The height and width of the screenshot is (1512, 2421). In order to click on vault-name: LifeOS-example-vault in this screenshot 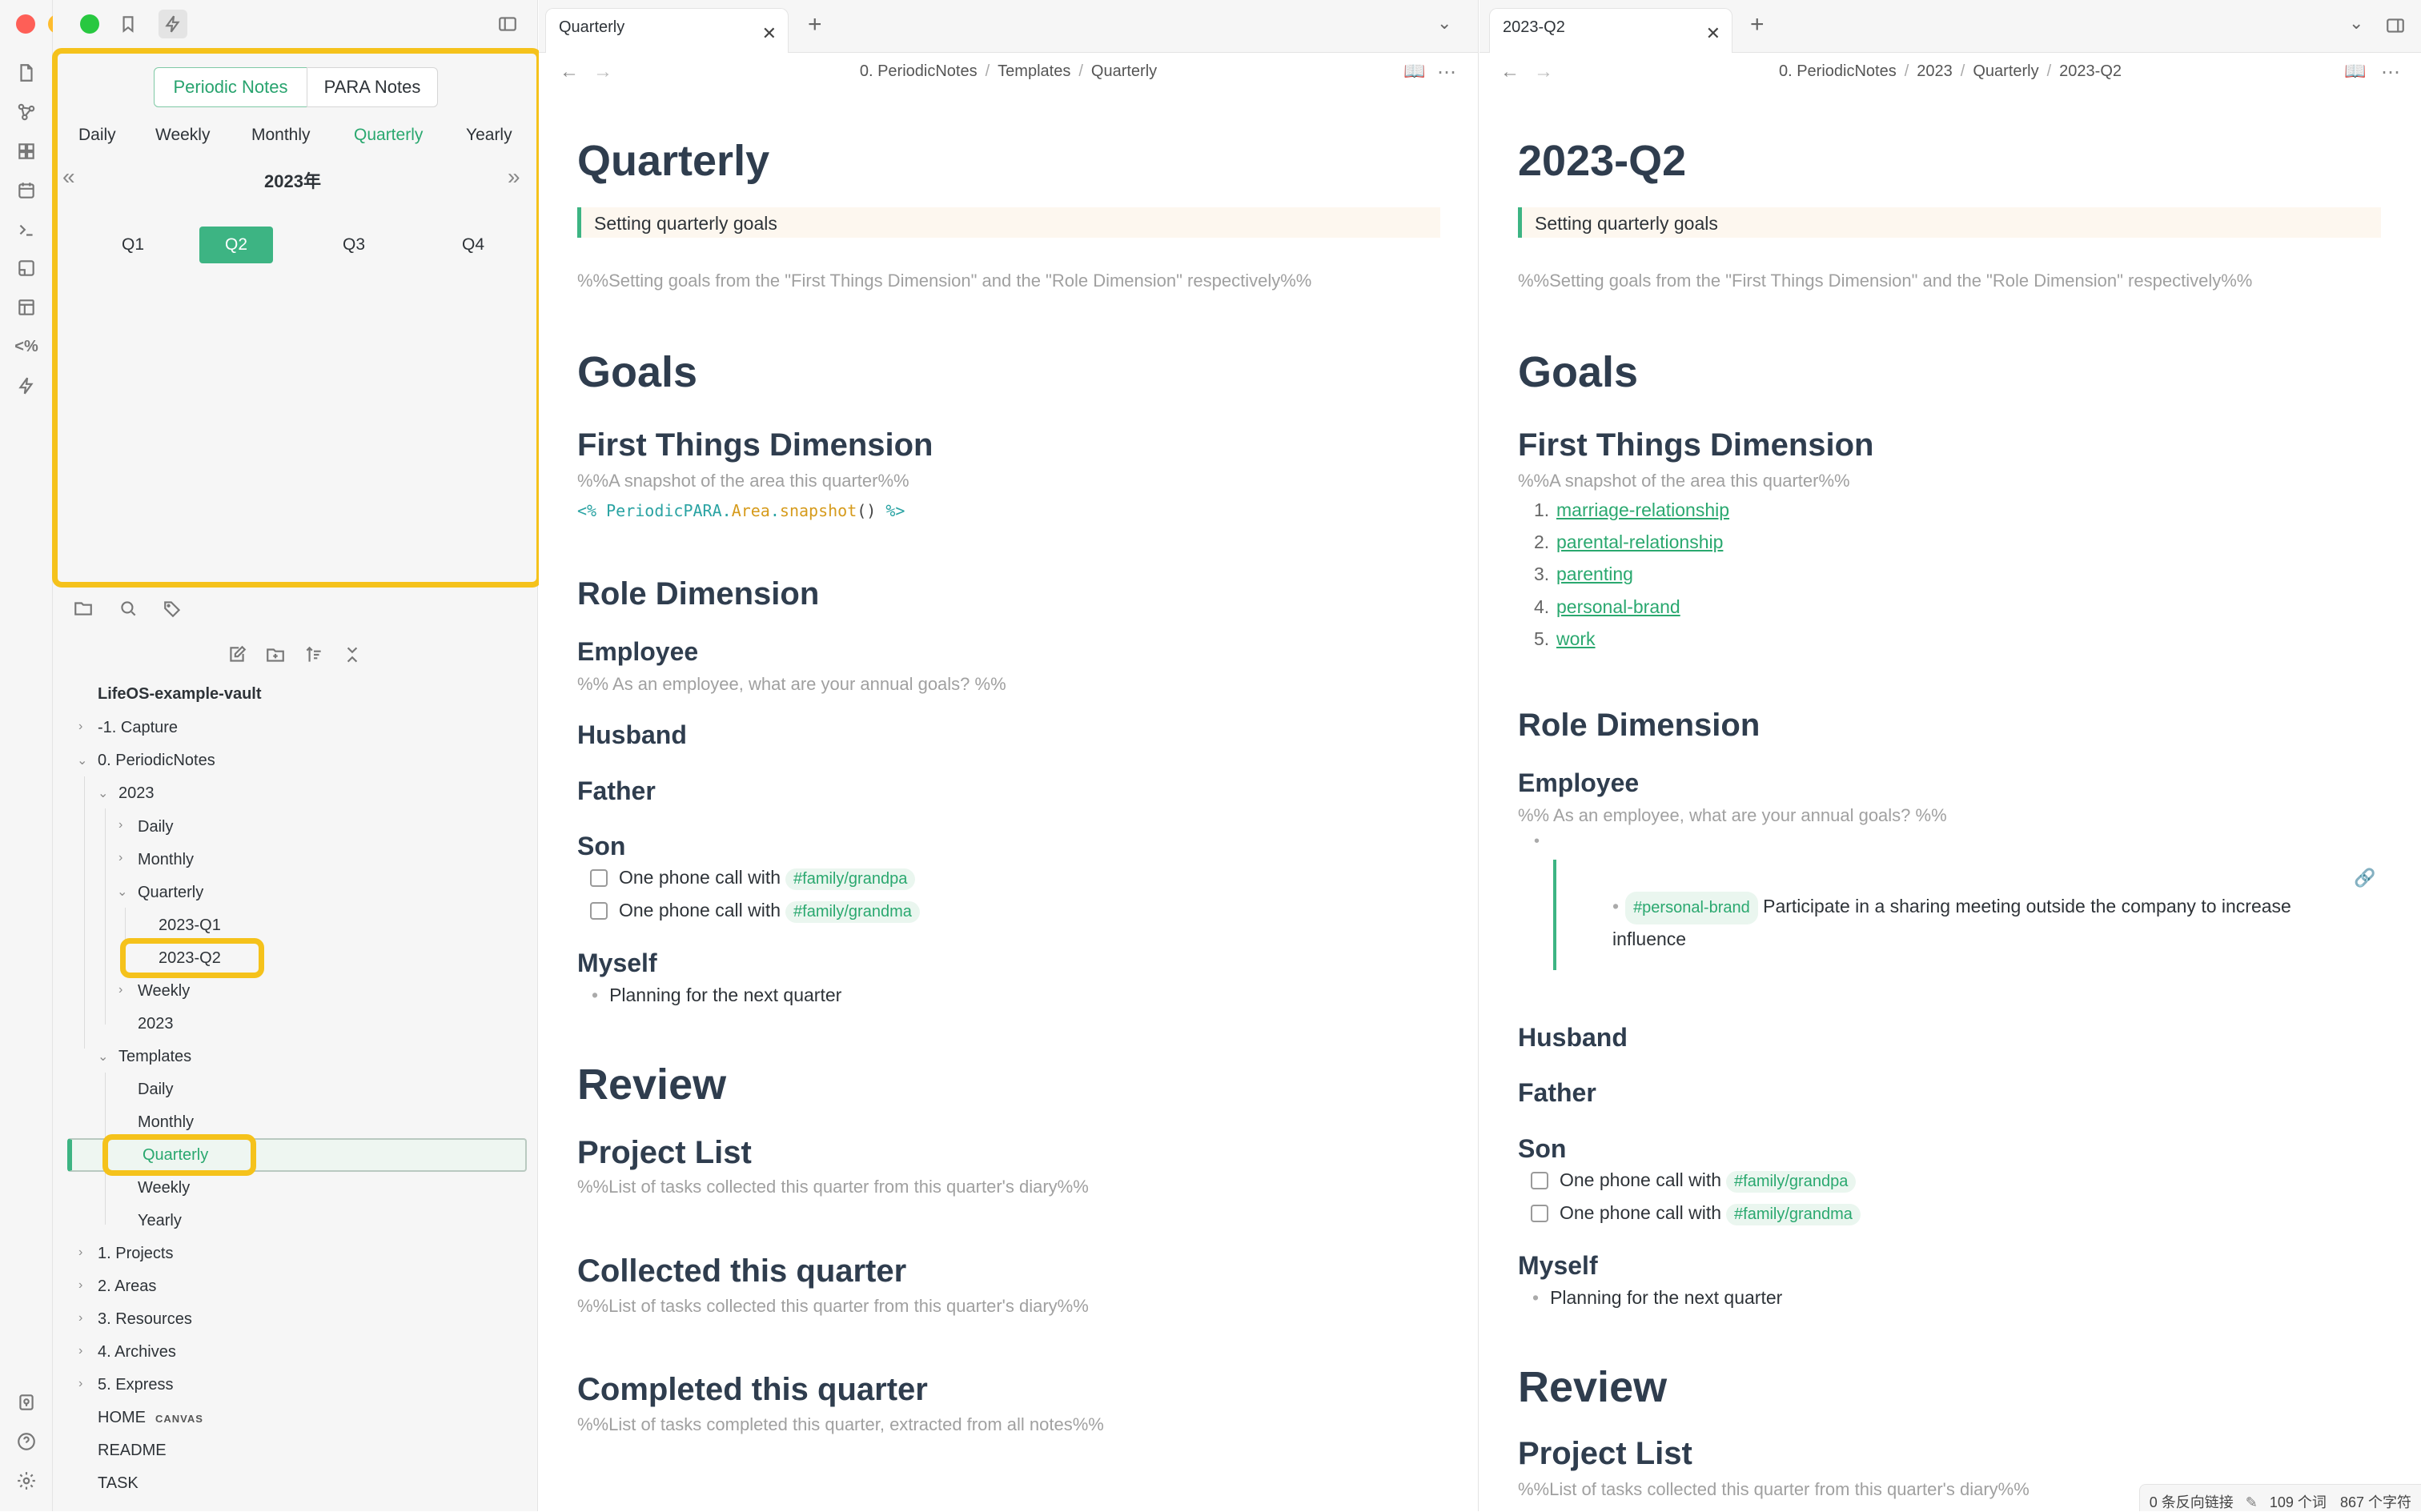, I will do `click(180, 695)`.